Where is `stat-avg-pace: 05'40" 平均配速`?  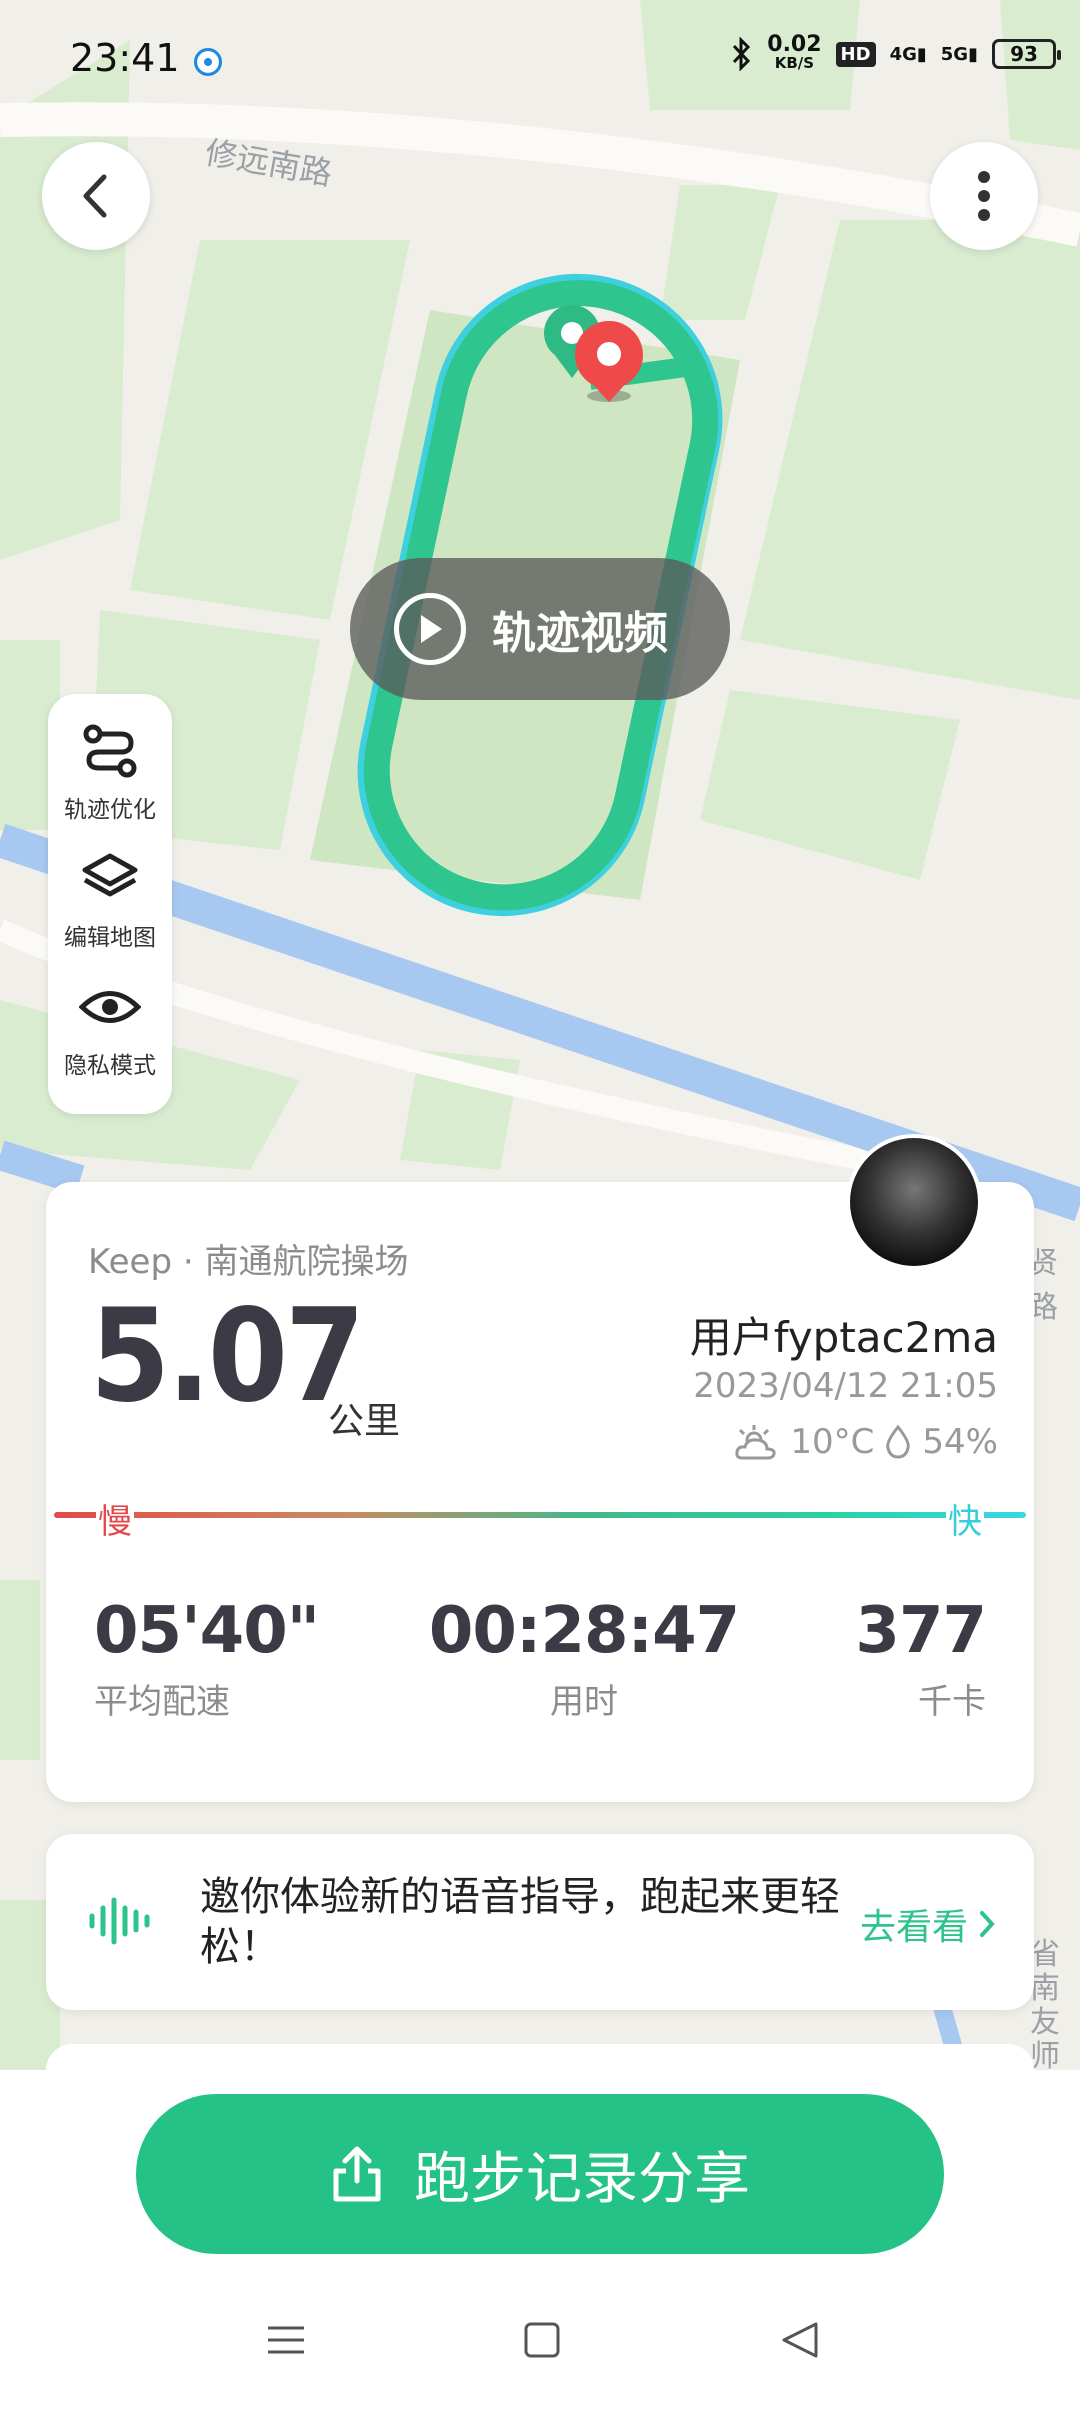
stat-avg-pace: 05'40" 平均配速 is located at coordinates (207, 1658).